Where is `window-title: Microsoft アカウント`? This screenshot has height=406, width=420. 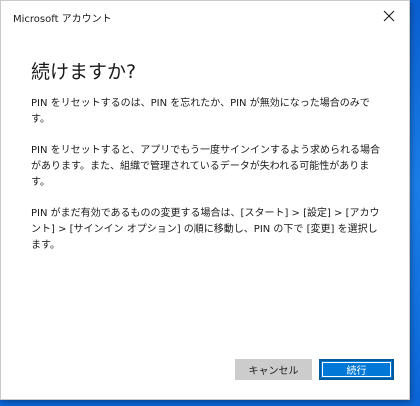 window-title: Microsoft アカウント is located at coordinates (62, 19).